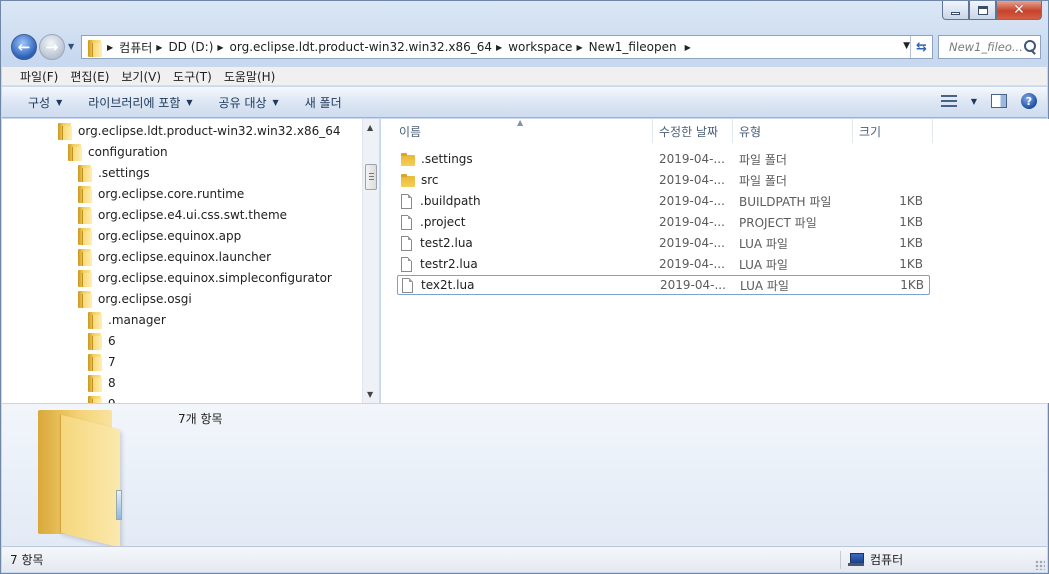  What do you see at coordinates (663, 243) in the screenshot?
I see `file-row: test2.lua 2019-04-... LUA 파일 1KB` at bounding box center [663, 243].